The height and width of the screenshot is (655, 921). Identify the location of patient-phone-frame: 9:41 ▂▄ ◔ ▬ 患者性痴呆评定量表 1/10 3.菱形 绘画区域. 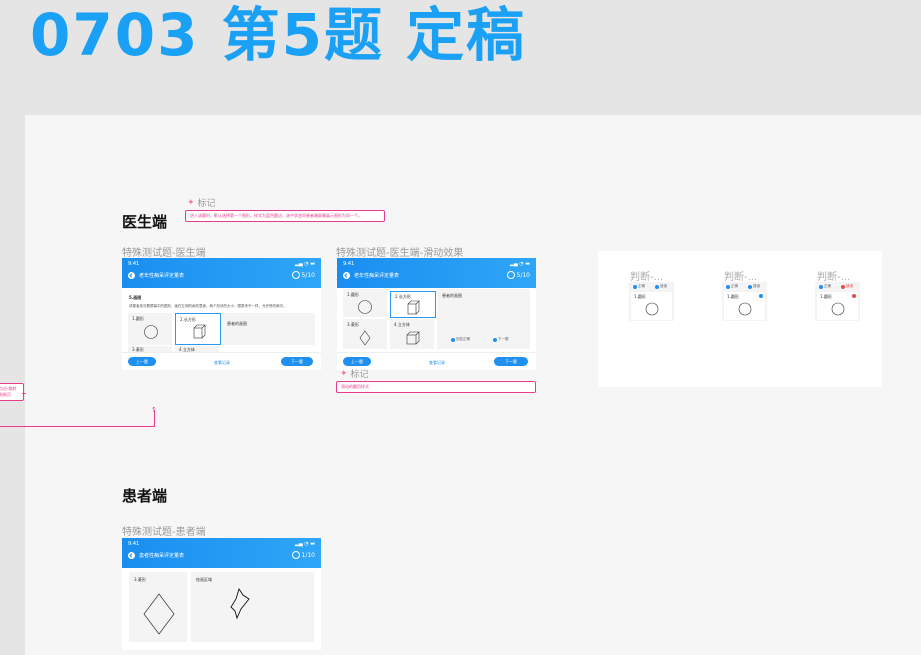
(221, 594).